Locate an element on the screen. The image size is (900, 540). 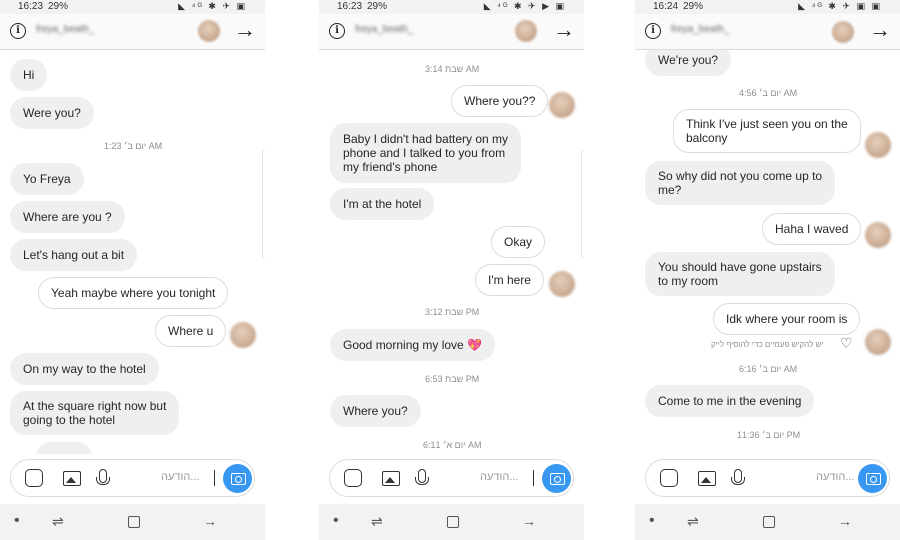
status-battery: 29% is located at coordinates (58, 6).